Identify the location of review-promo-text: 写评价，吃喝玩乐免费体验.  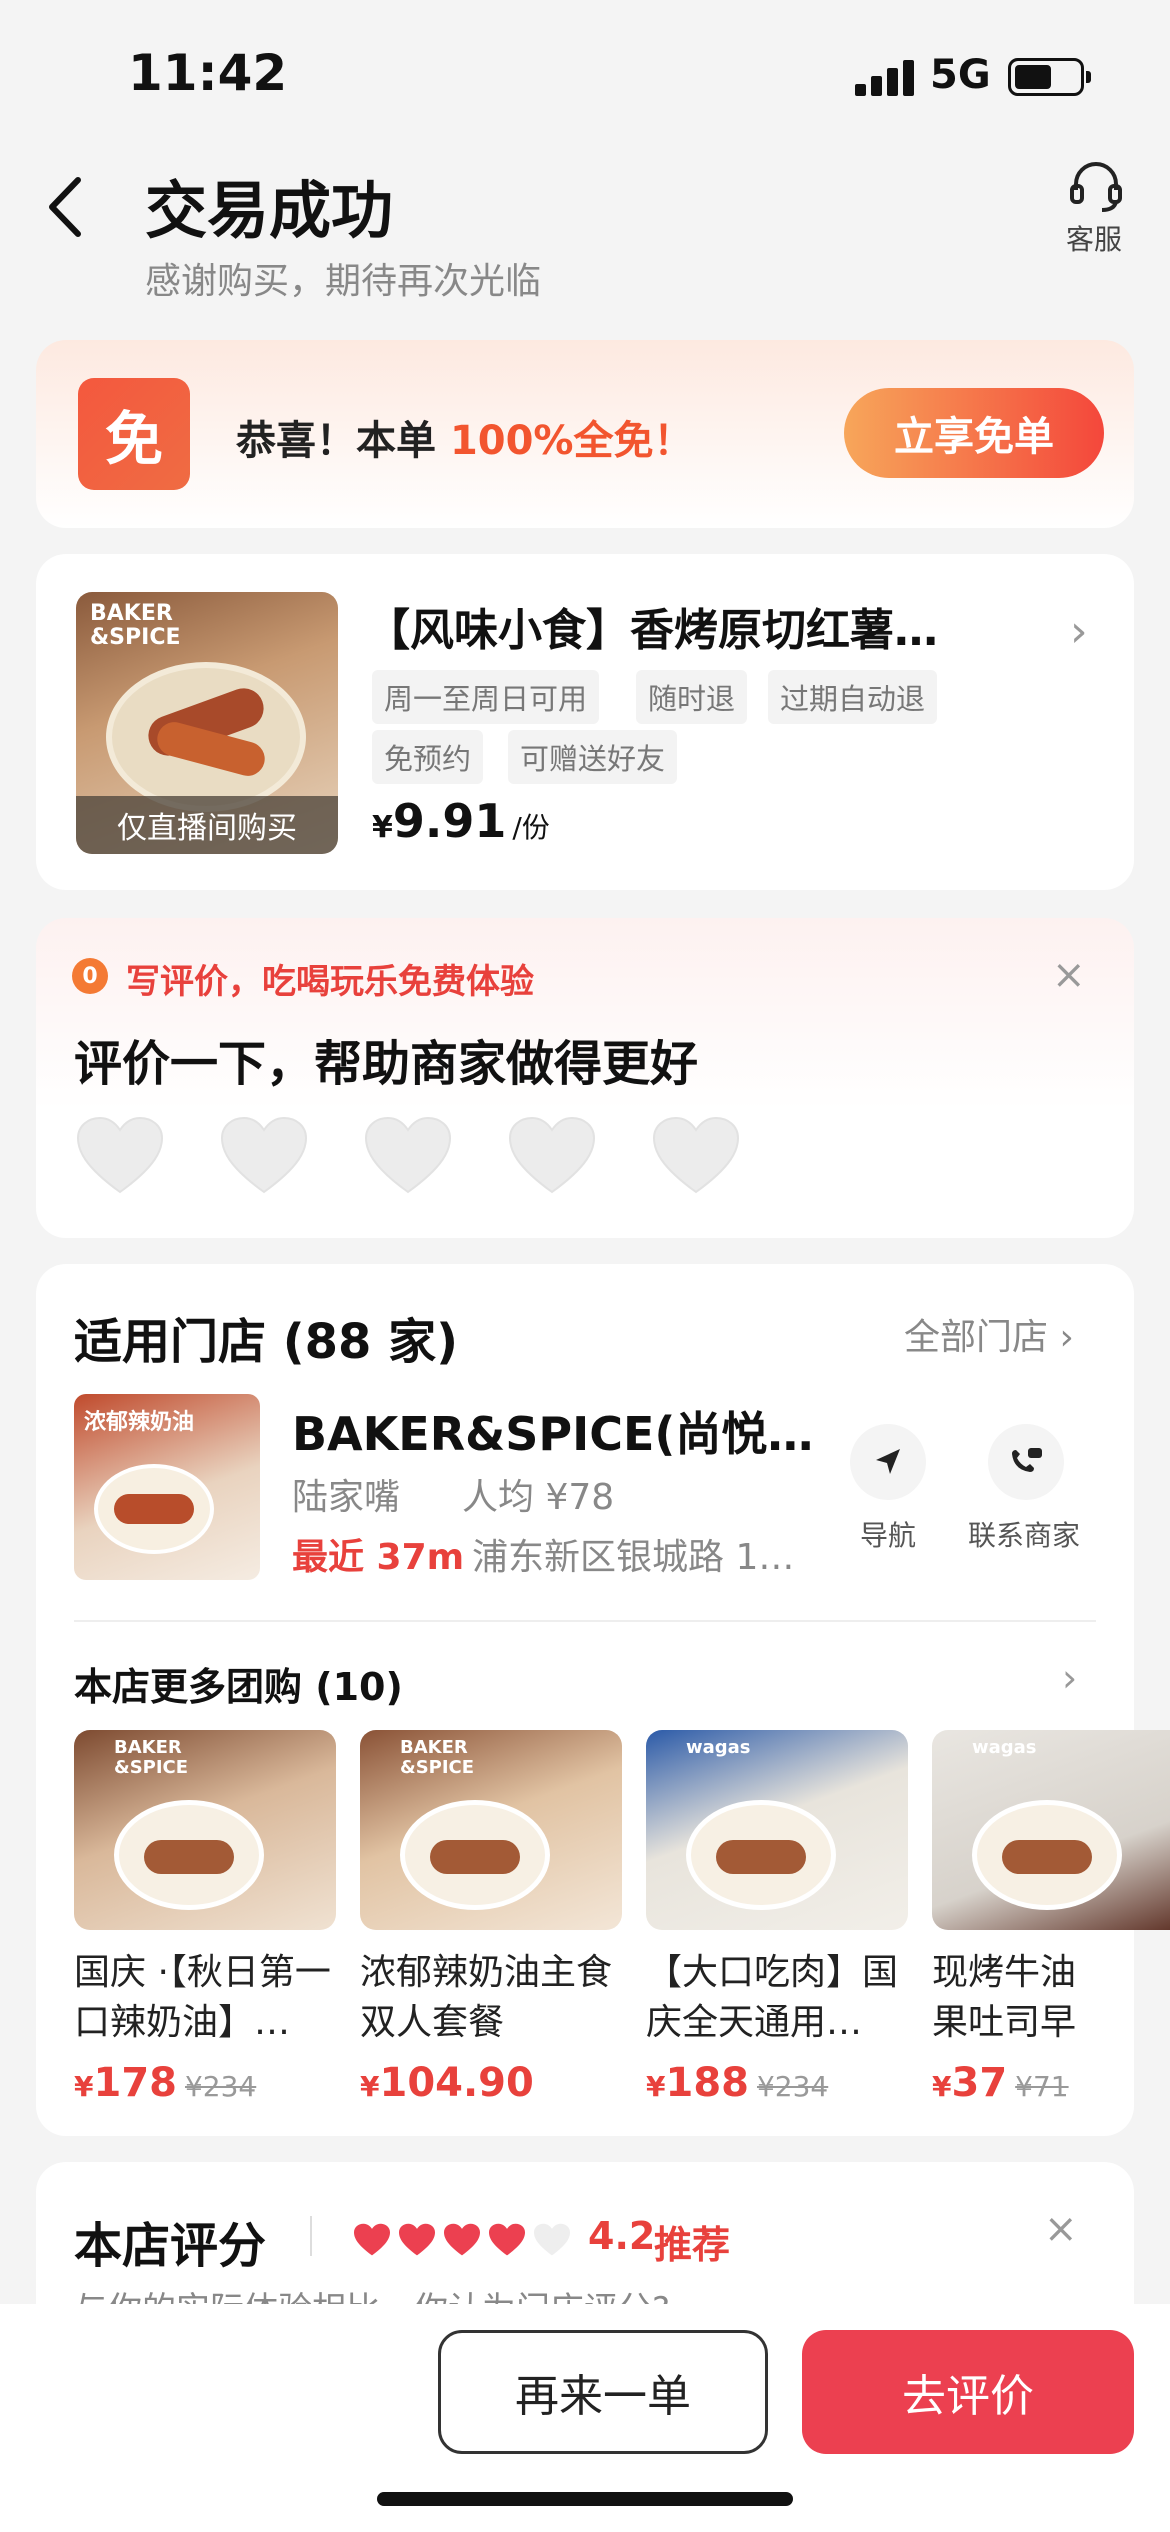
(330, 982).